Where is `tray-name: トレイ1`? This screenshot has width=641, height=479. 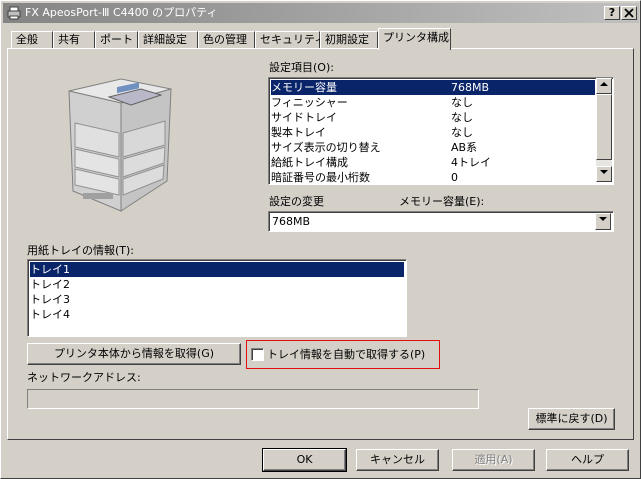
tray-name: トレイ1 is located at coordinates (50, 269).